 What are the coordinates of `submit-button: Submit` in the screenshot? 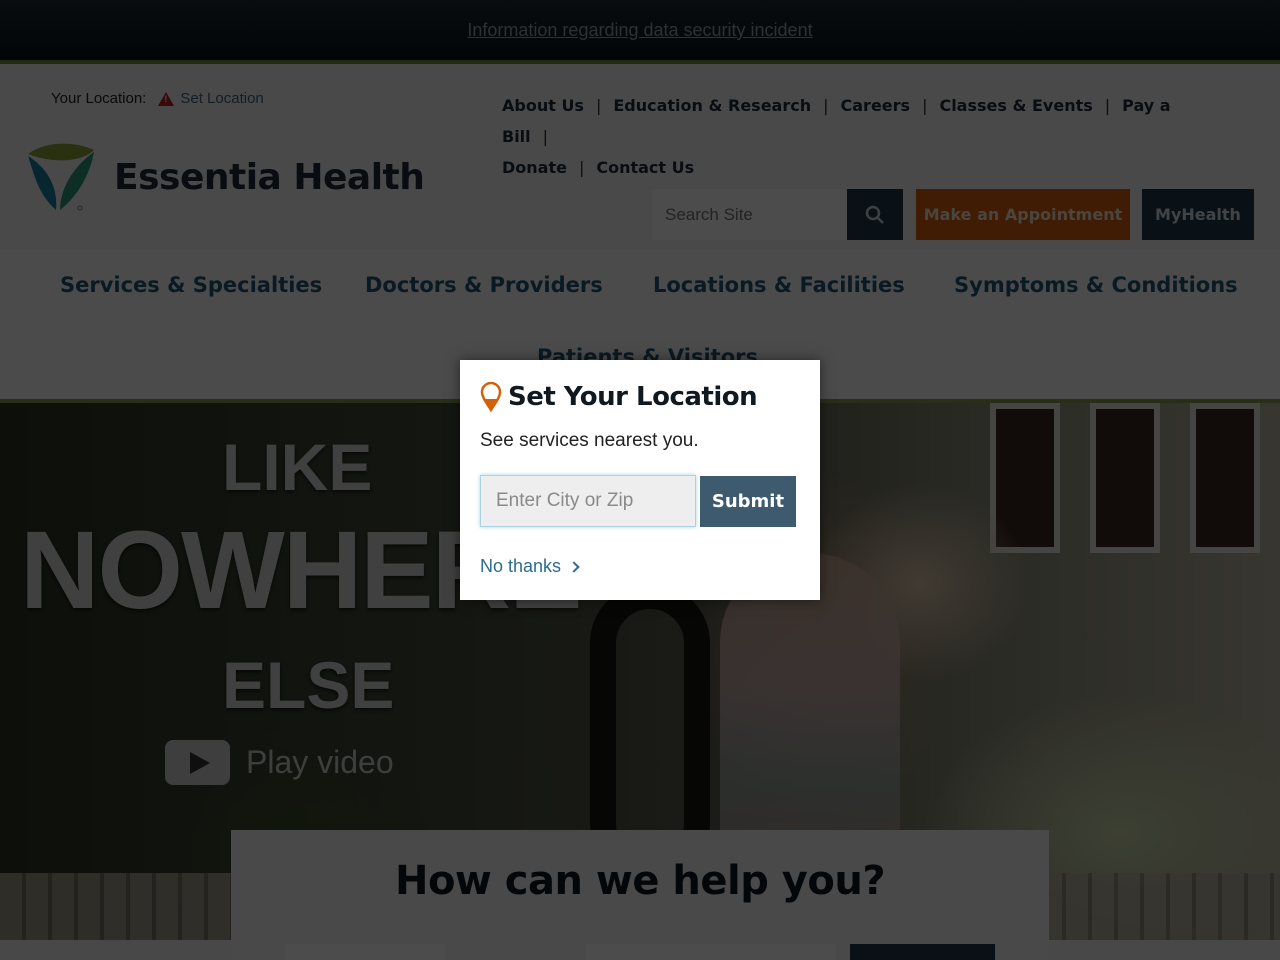 It's located at (748, 501).